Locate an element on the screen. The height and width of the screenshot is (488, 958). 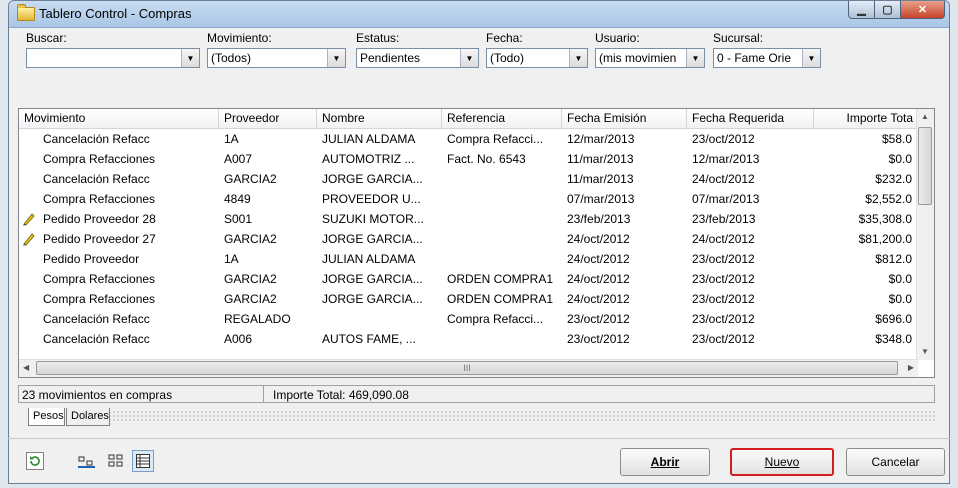
tab-pesos: Pesos is located at coordinates (46, 417).